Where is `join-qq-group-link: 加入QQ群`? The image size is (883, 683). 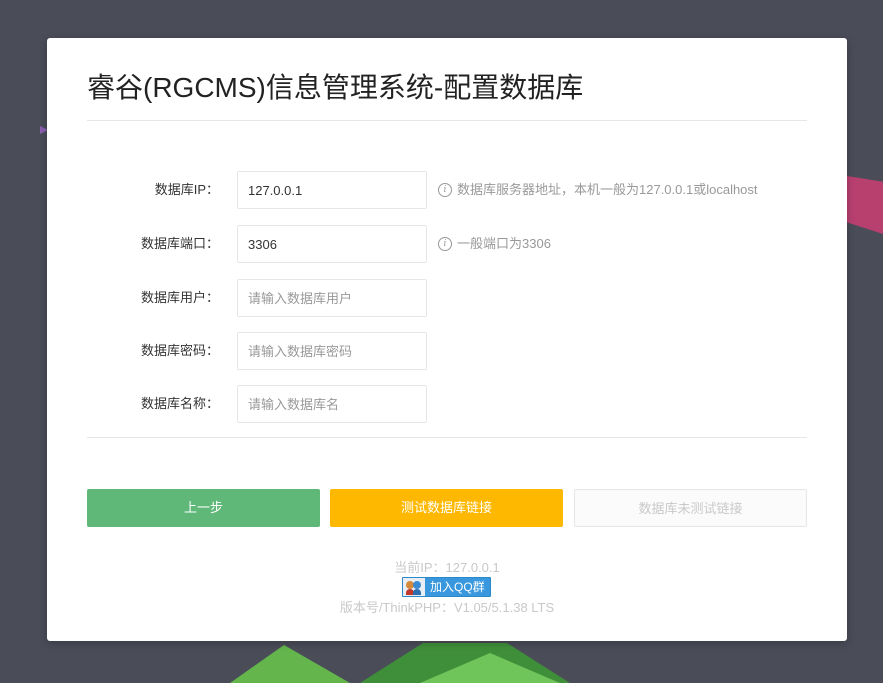 join-qq-group-link: 加入QQ群 is located at coordinates (446, 587).